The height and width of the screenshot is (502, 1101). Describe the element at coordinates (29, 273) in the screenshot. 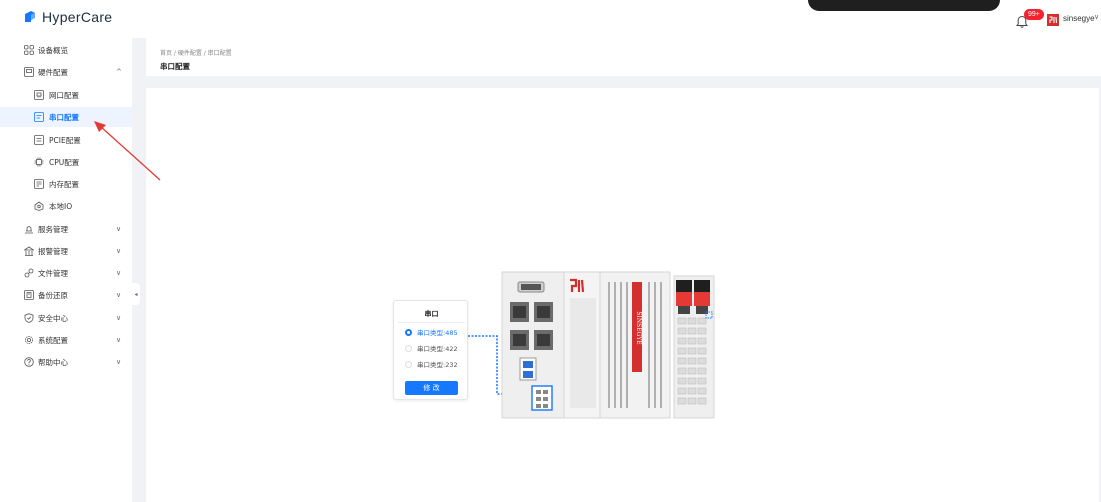

I see `file-icon` at that location.